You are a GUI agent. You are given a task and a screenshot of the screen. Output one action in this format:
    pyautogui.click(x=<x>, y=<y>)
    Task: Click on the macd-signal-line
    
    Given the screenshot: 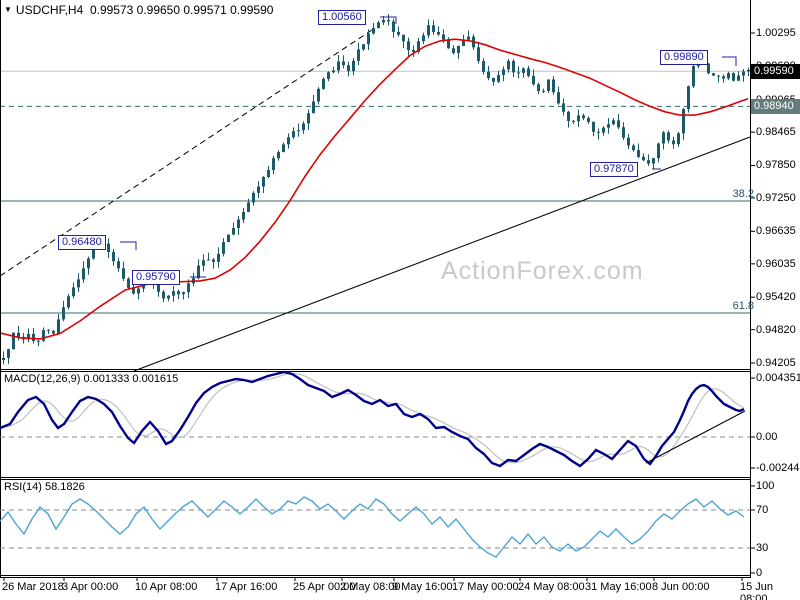 What is the action you would take?
    pyautogui.click(x=372, y=418)
    